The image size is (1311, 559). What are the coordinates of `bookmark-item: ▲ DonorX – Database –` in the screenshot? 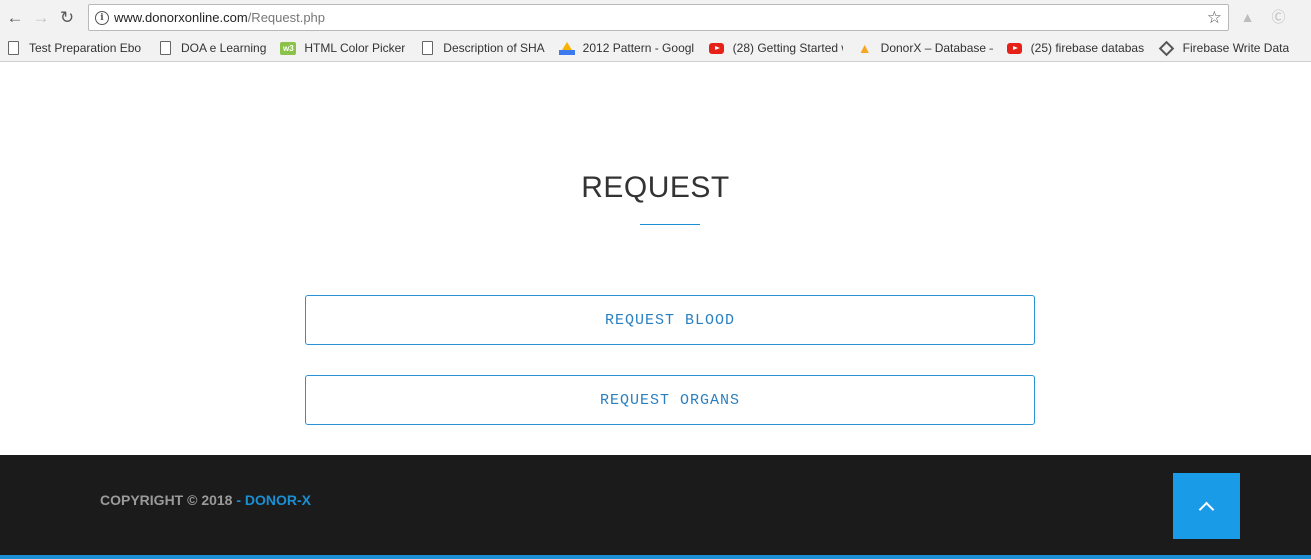 It's located at (925, 48).